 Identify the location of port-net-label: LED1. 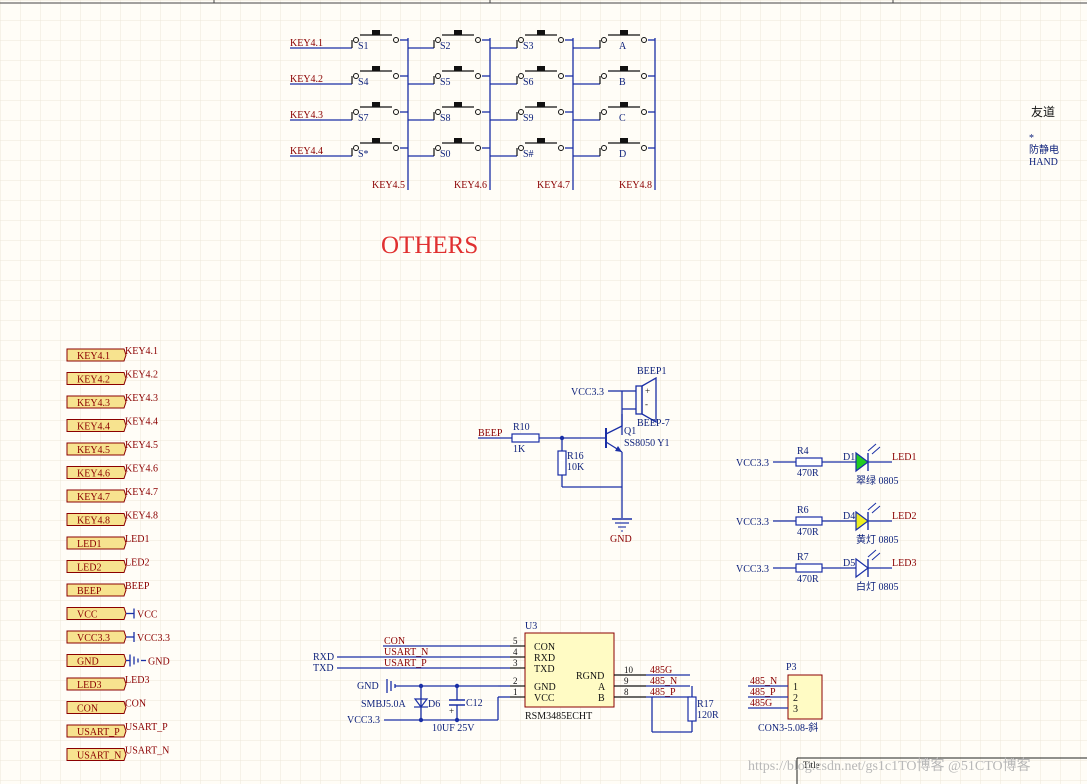
(137, 539).